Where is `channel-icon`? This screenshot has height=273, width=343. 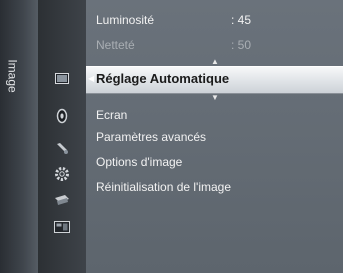
channel-icon is located at coordinates (62, 148).